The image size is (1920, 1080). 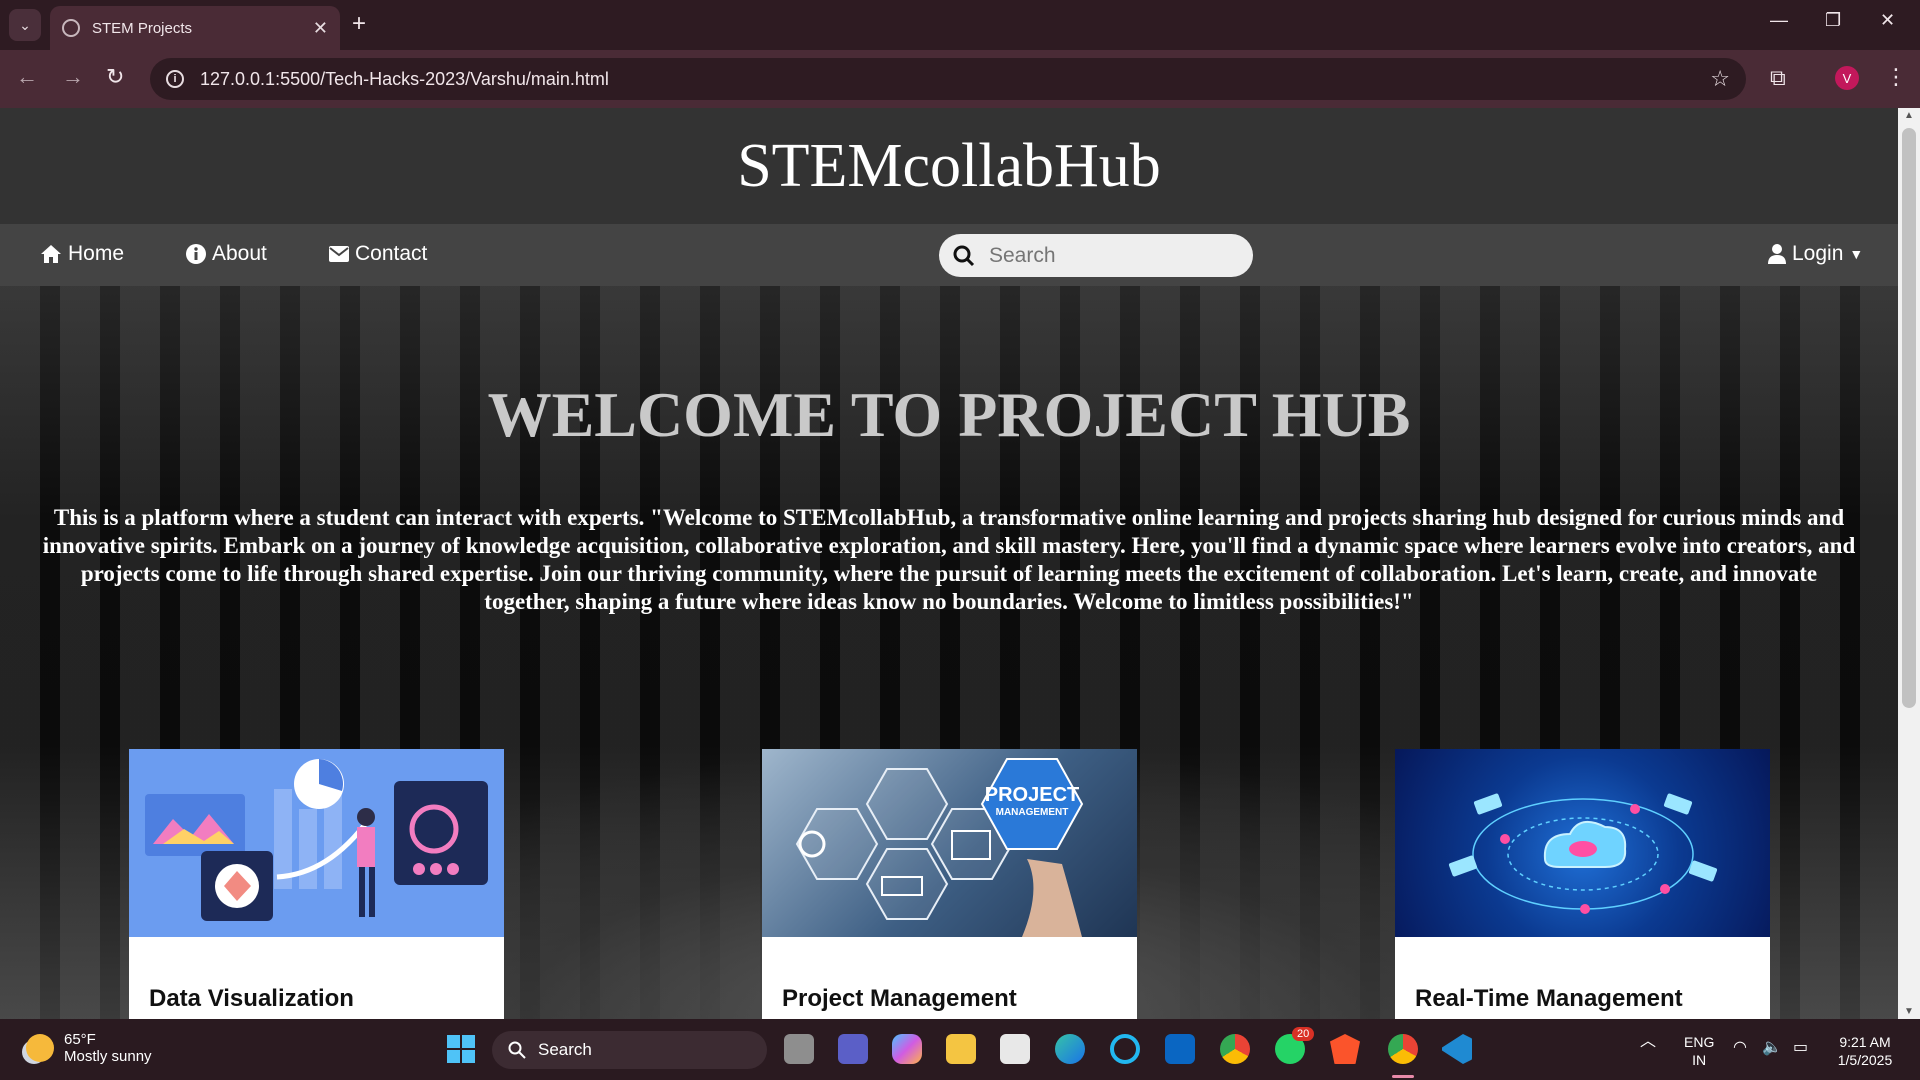 I want to click on page-scrollbar: ▲ ▼, so click(x=1909, y=563).